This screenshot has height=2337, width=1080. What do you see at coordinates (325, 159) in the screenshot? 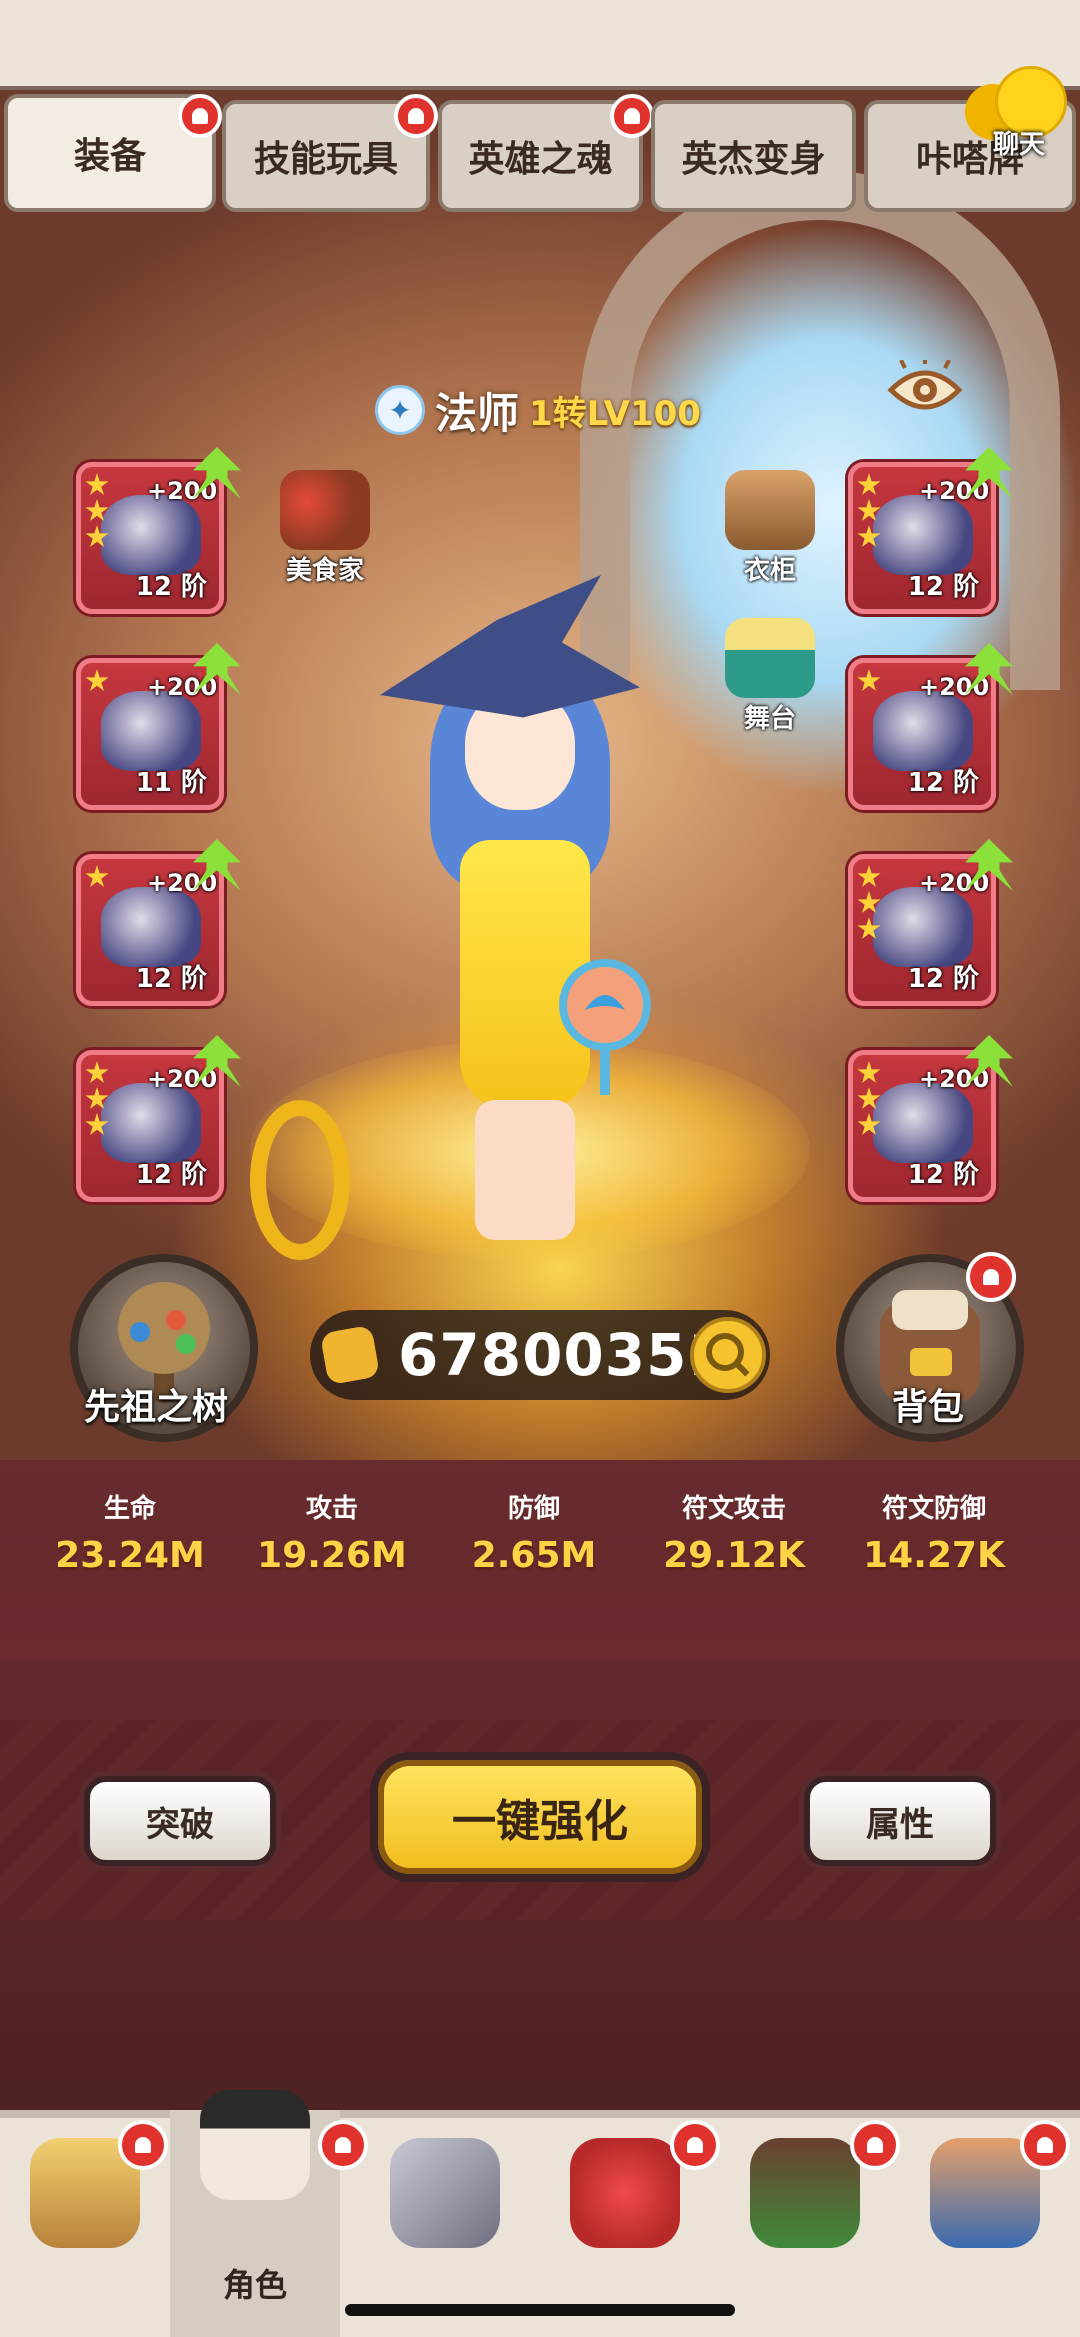
I see `tab-label: 技能玩具` at bounding box center [325, 159].